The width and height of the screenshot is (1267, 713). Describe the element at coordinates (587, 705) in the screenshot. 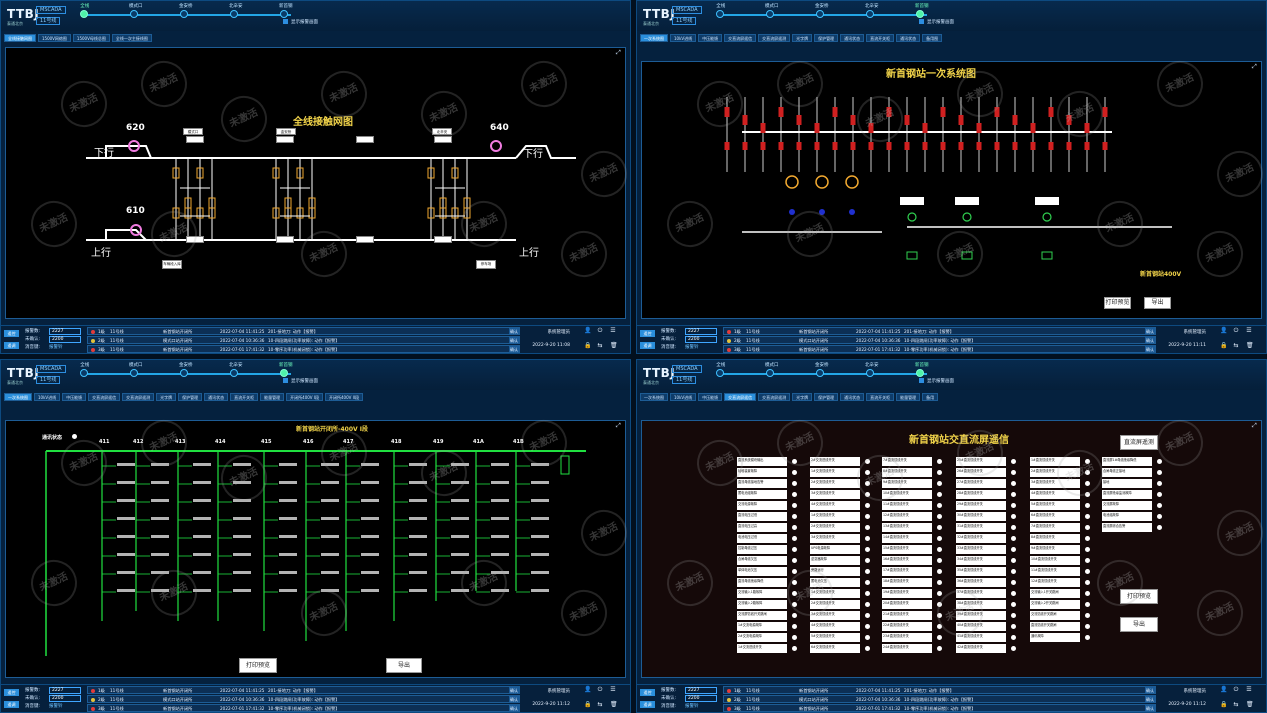

I see `lock-icon: 🔒` at that location.